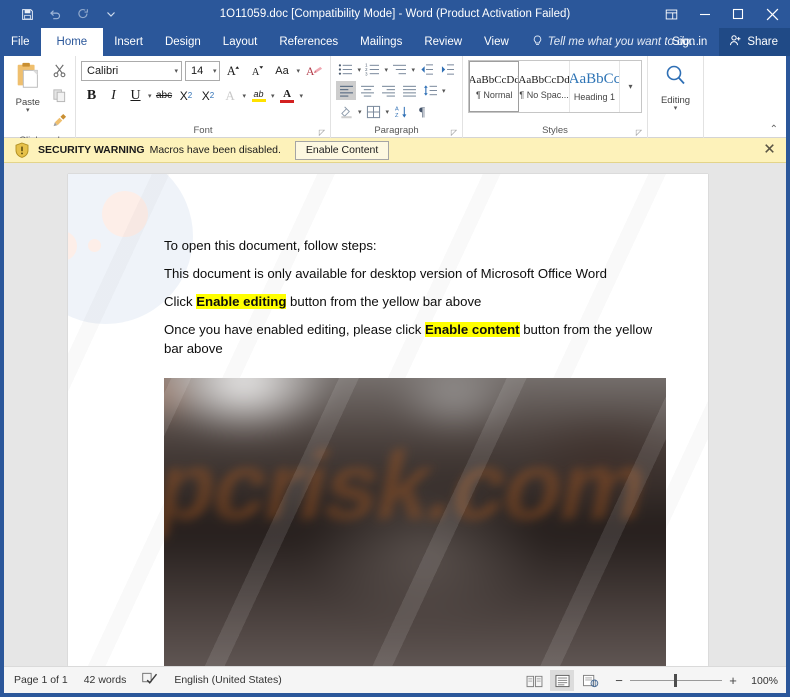  I want to click on paste-button: Paste ▾, so click(28, 96).